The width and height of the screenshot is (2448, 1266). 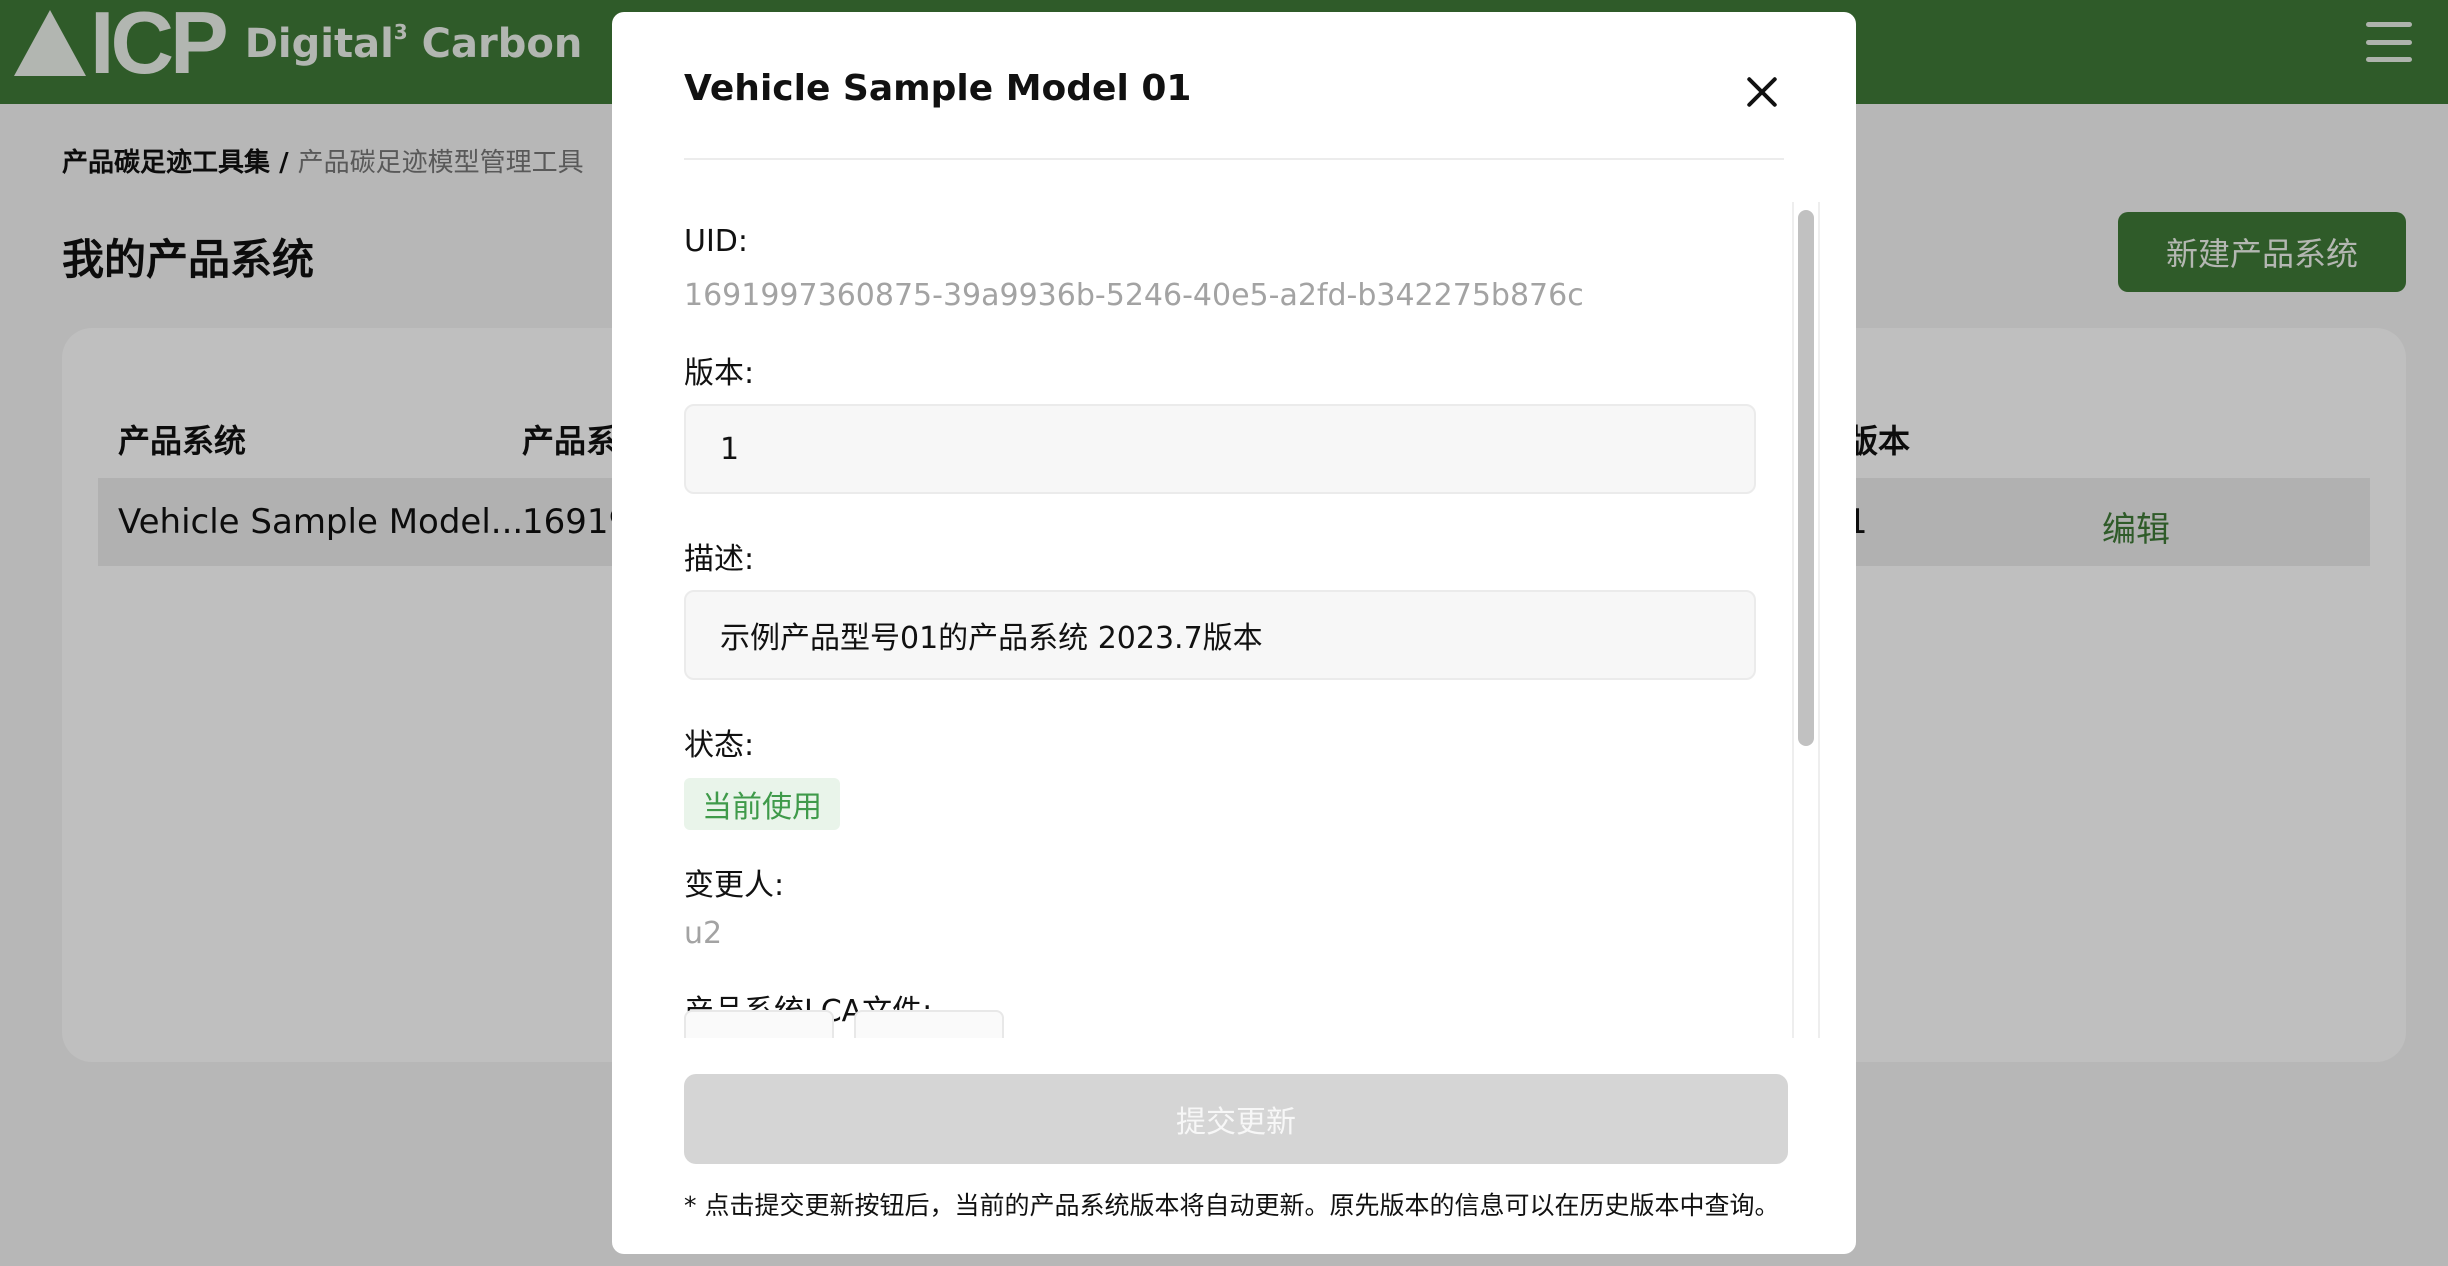 What do you see at coordinates (762, 804) in the screenshot?
I see `status-badge: 当前使用` at bounding box center [762, 804].